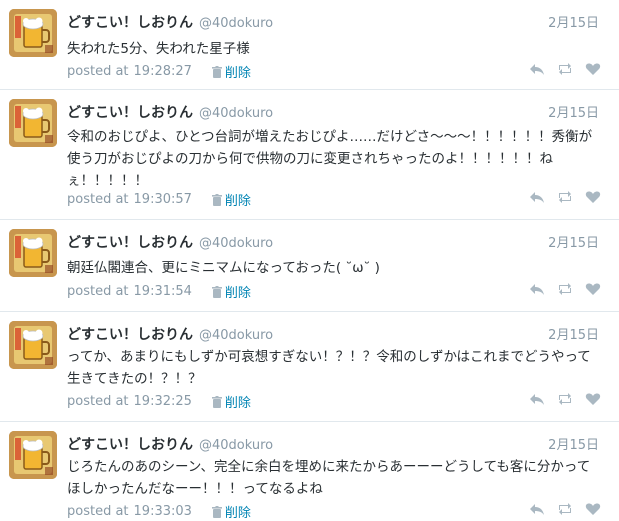  I want to click on tweet-meta: posted at 19:30:57 削除, so click(159, 199).